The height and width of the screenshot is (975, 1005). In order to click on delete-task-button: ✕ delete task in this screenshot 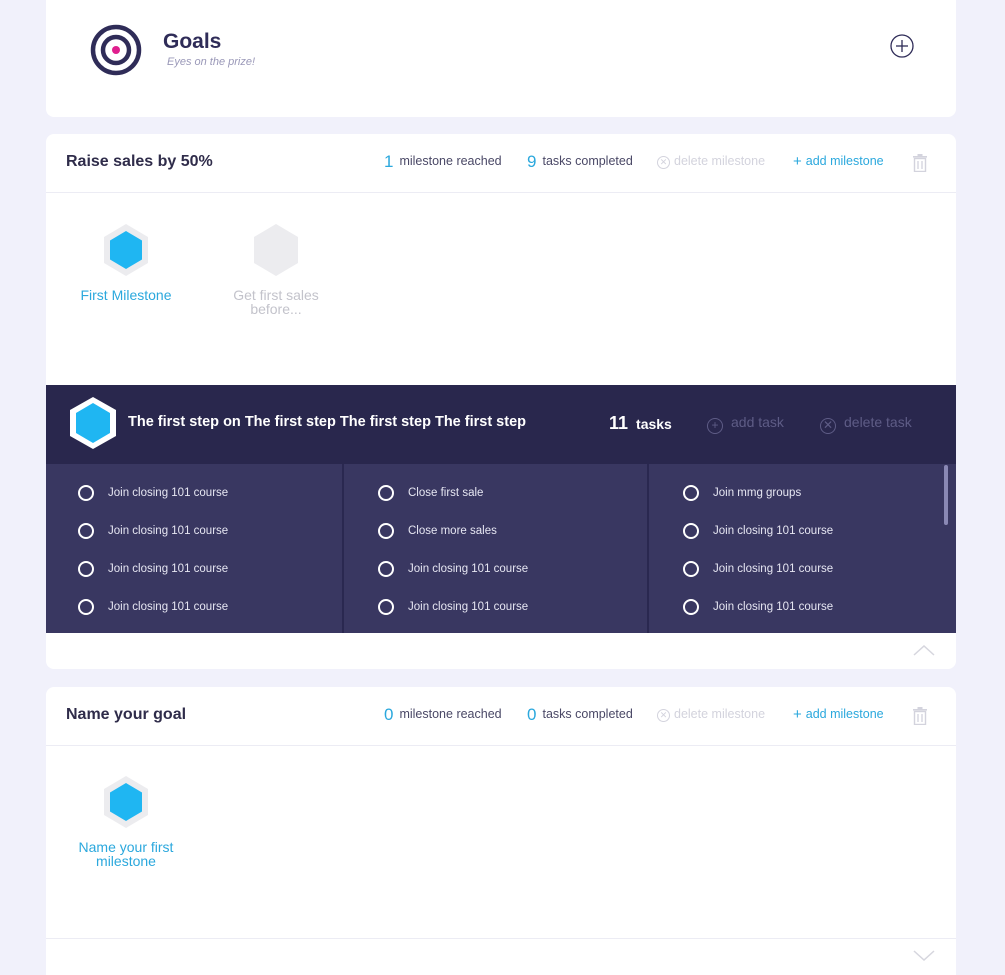, I will do `click(866, 424)`.